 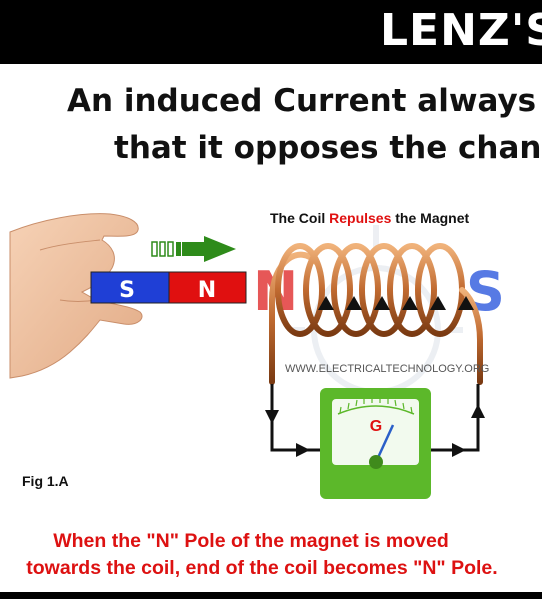 I want to click on motion-arrow-icon, so click(x=193, y=249).